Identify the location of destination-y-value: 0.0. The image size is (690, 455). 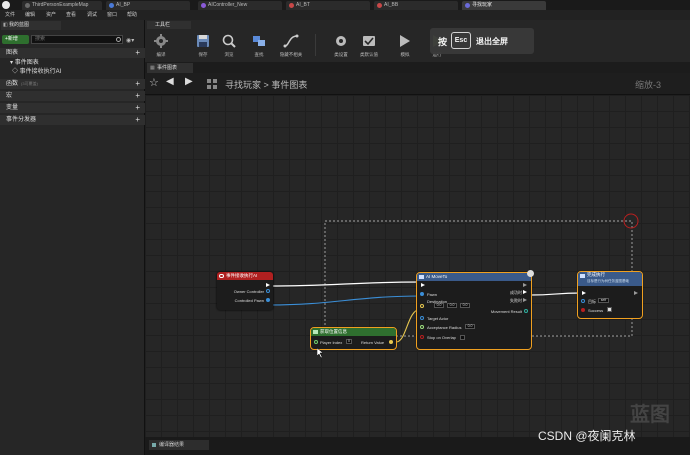
(452, 305).